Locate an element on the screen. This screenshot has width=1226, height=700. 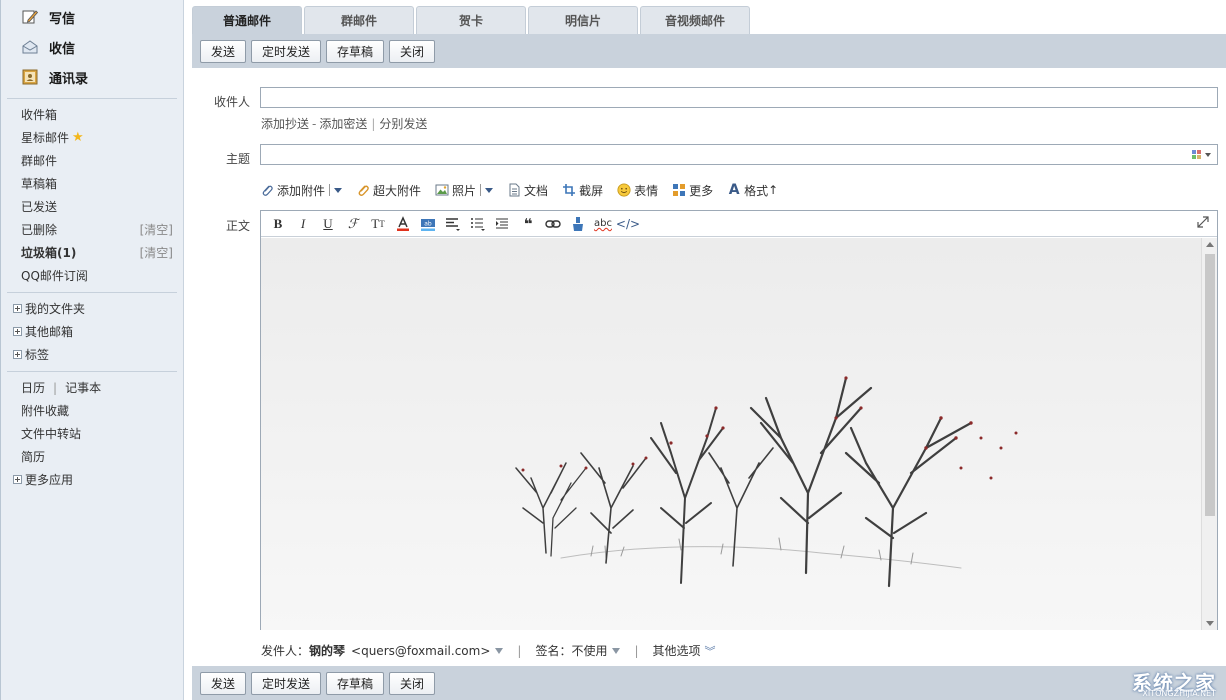
sidebar-item-more-apps: 更多应用 is located at coordinates (92, 479).